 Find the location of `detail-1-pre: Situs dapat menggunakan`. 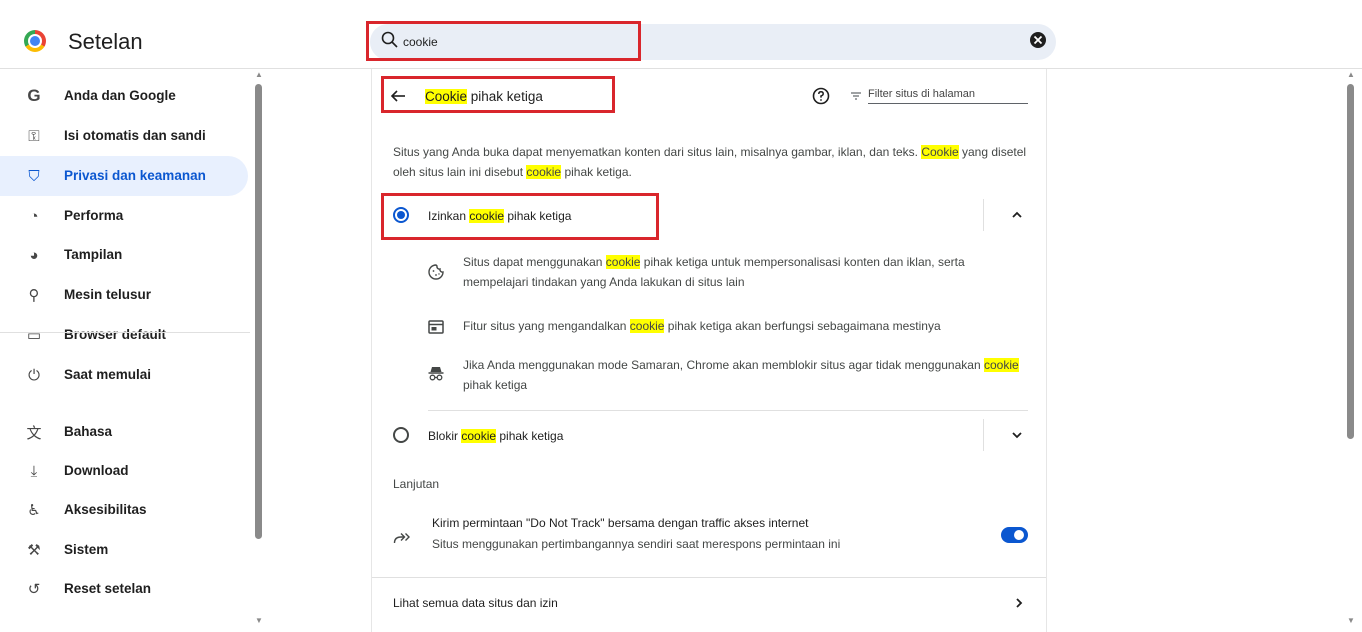

detail-1-pre: Situs dapat menggunakan is located at coordinates (534, 262).